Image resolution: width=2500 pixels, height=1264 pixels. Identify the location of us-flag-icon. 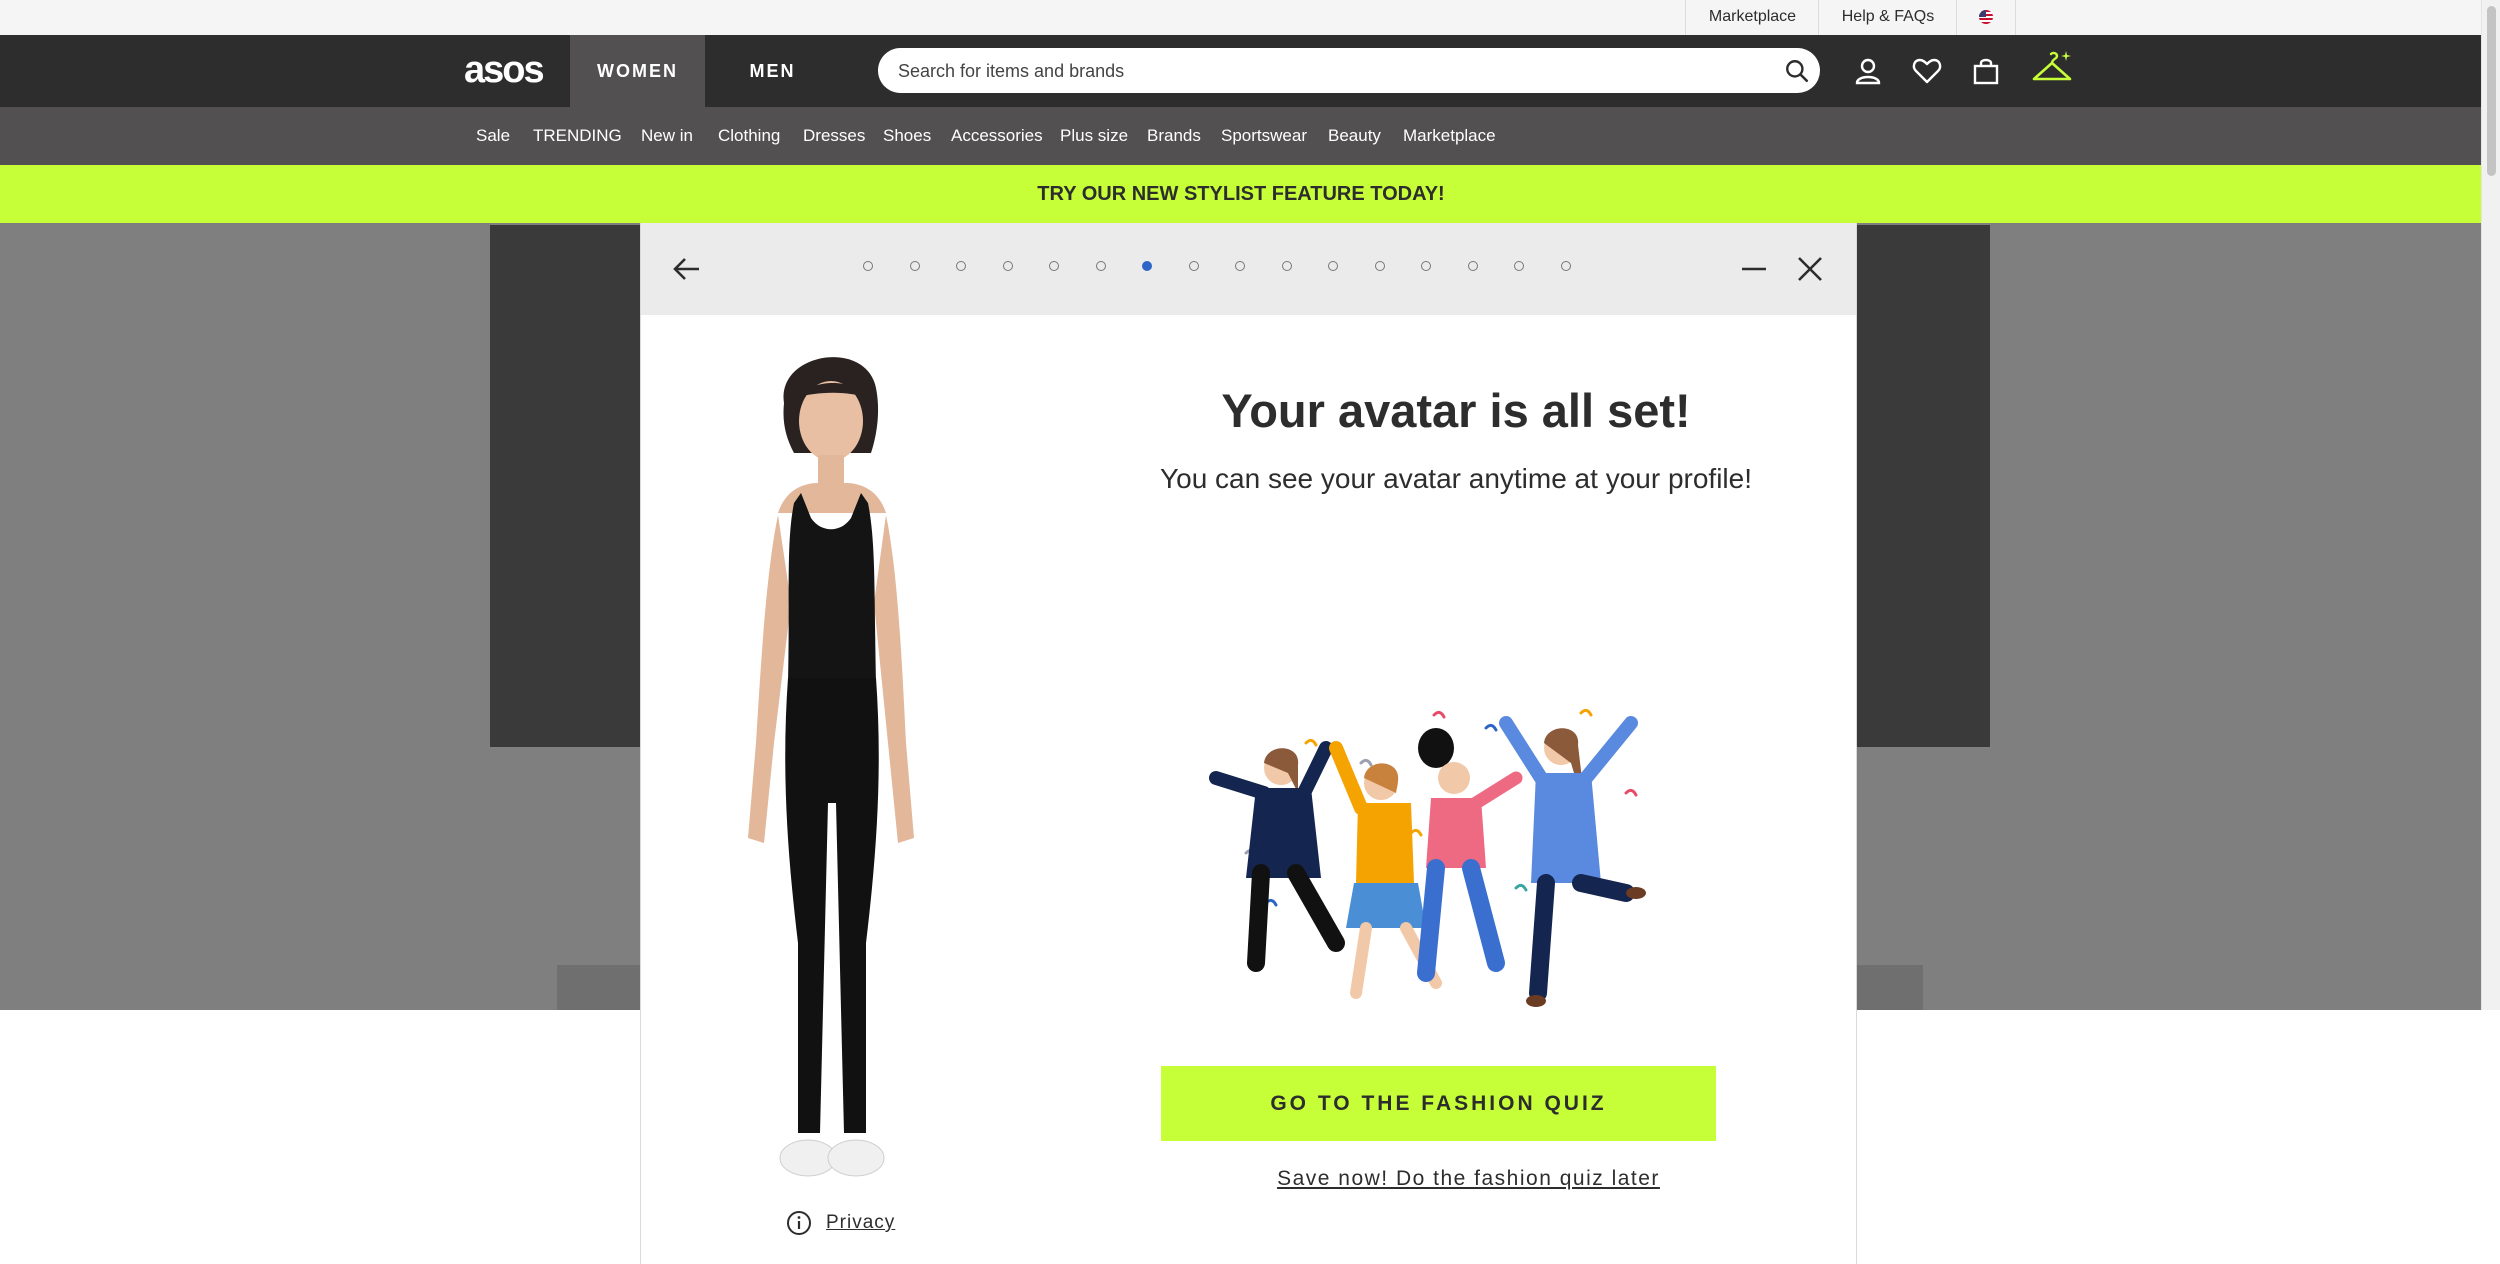
(1986, 17).